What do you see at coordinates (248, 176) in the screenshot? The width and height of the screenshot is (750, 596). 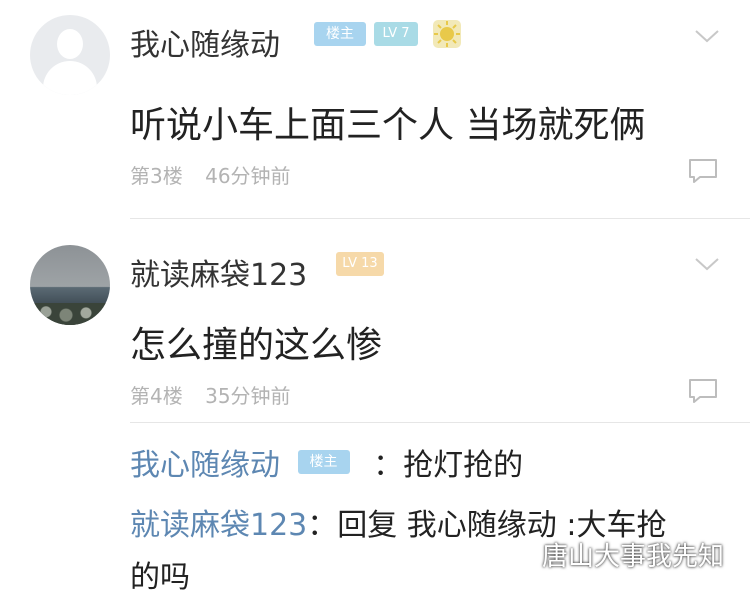 I see `timestamp: 46分钟前` at bounding box center [248, 176].